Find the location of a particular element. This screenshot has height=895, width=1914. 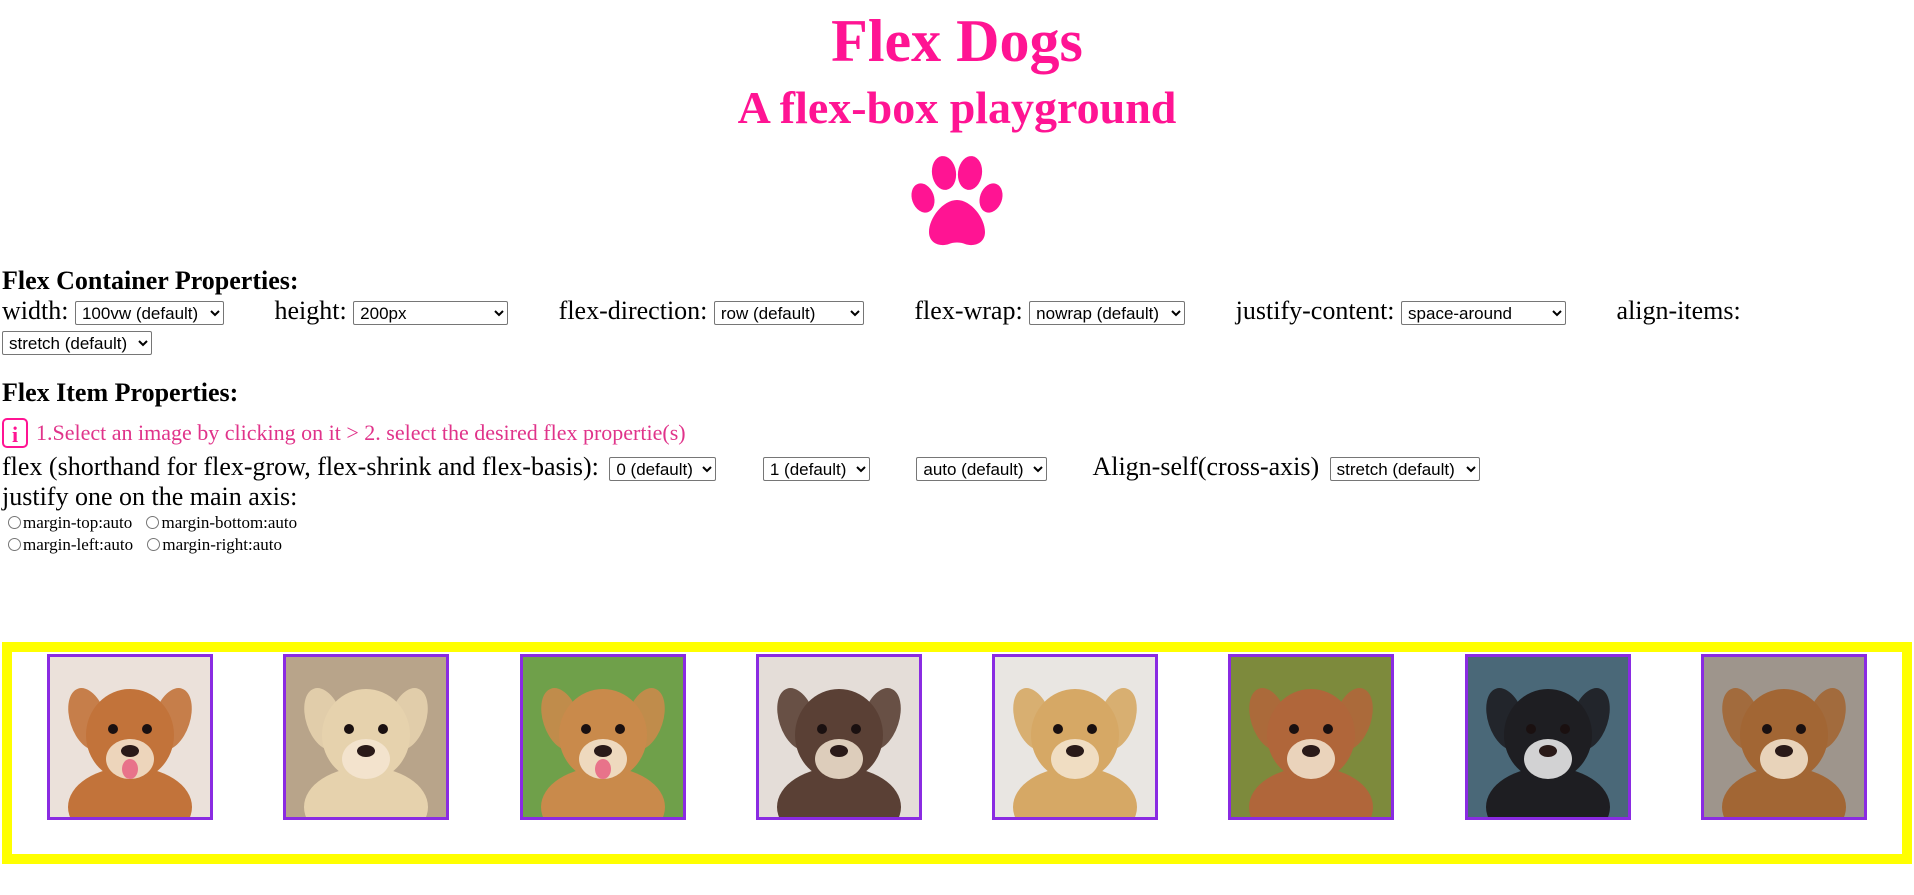

margin-bottom-label: margin-bottom:auto is located at coordinates (229, 522).